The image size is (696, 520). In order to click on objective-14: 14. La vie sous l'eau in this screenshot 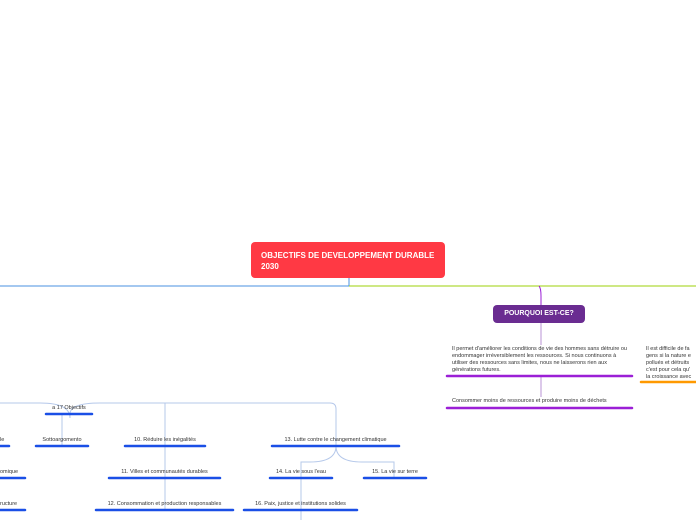, I will do `click(301, 472)`.